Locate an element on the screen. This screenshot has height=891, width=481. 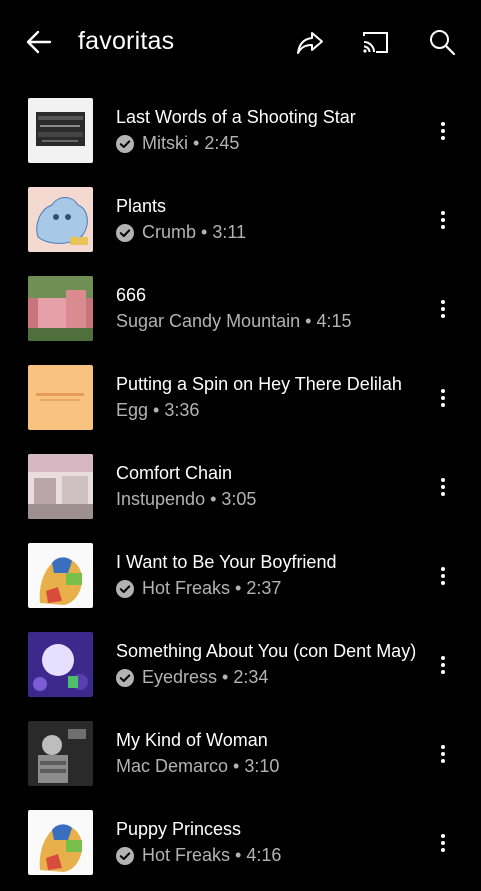
song-meta: Egg • 3:36 is located at coordinates (268, 410).